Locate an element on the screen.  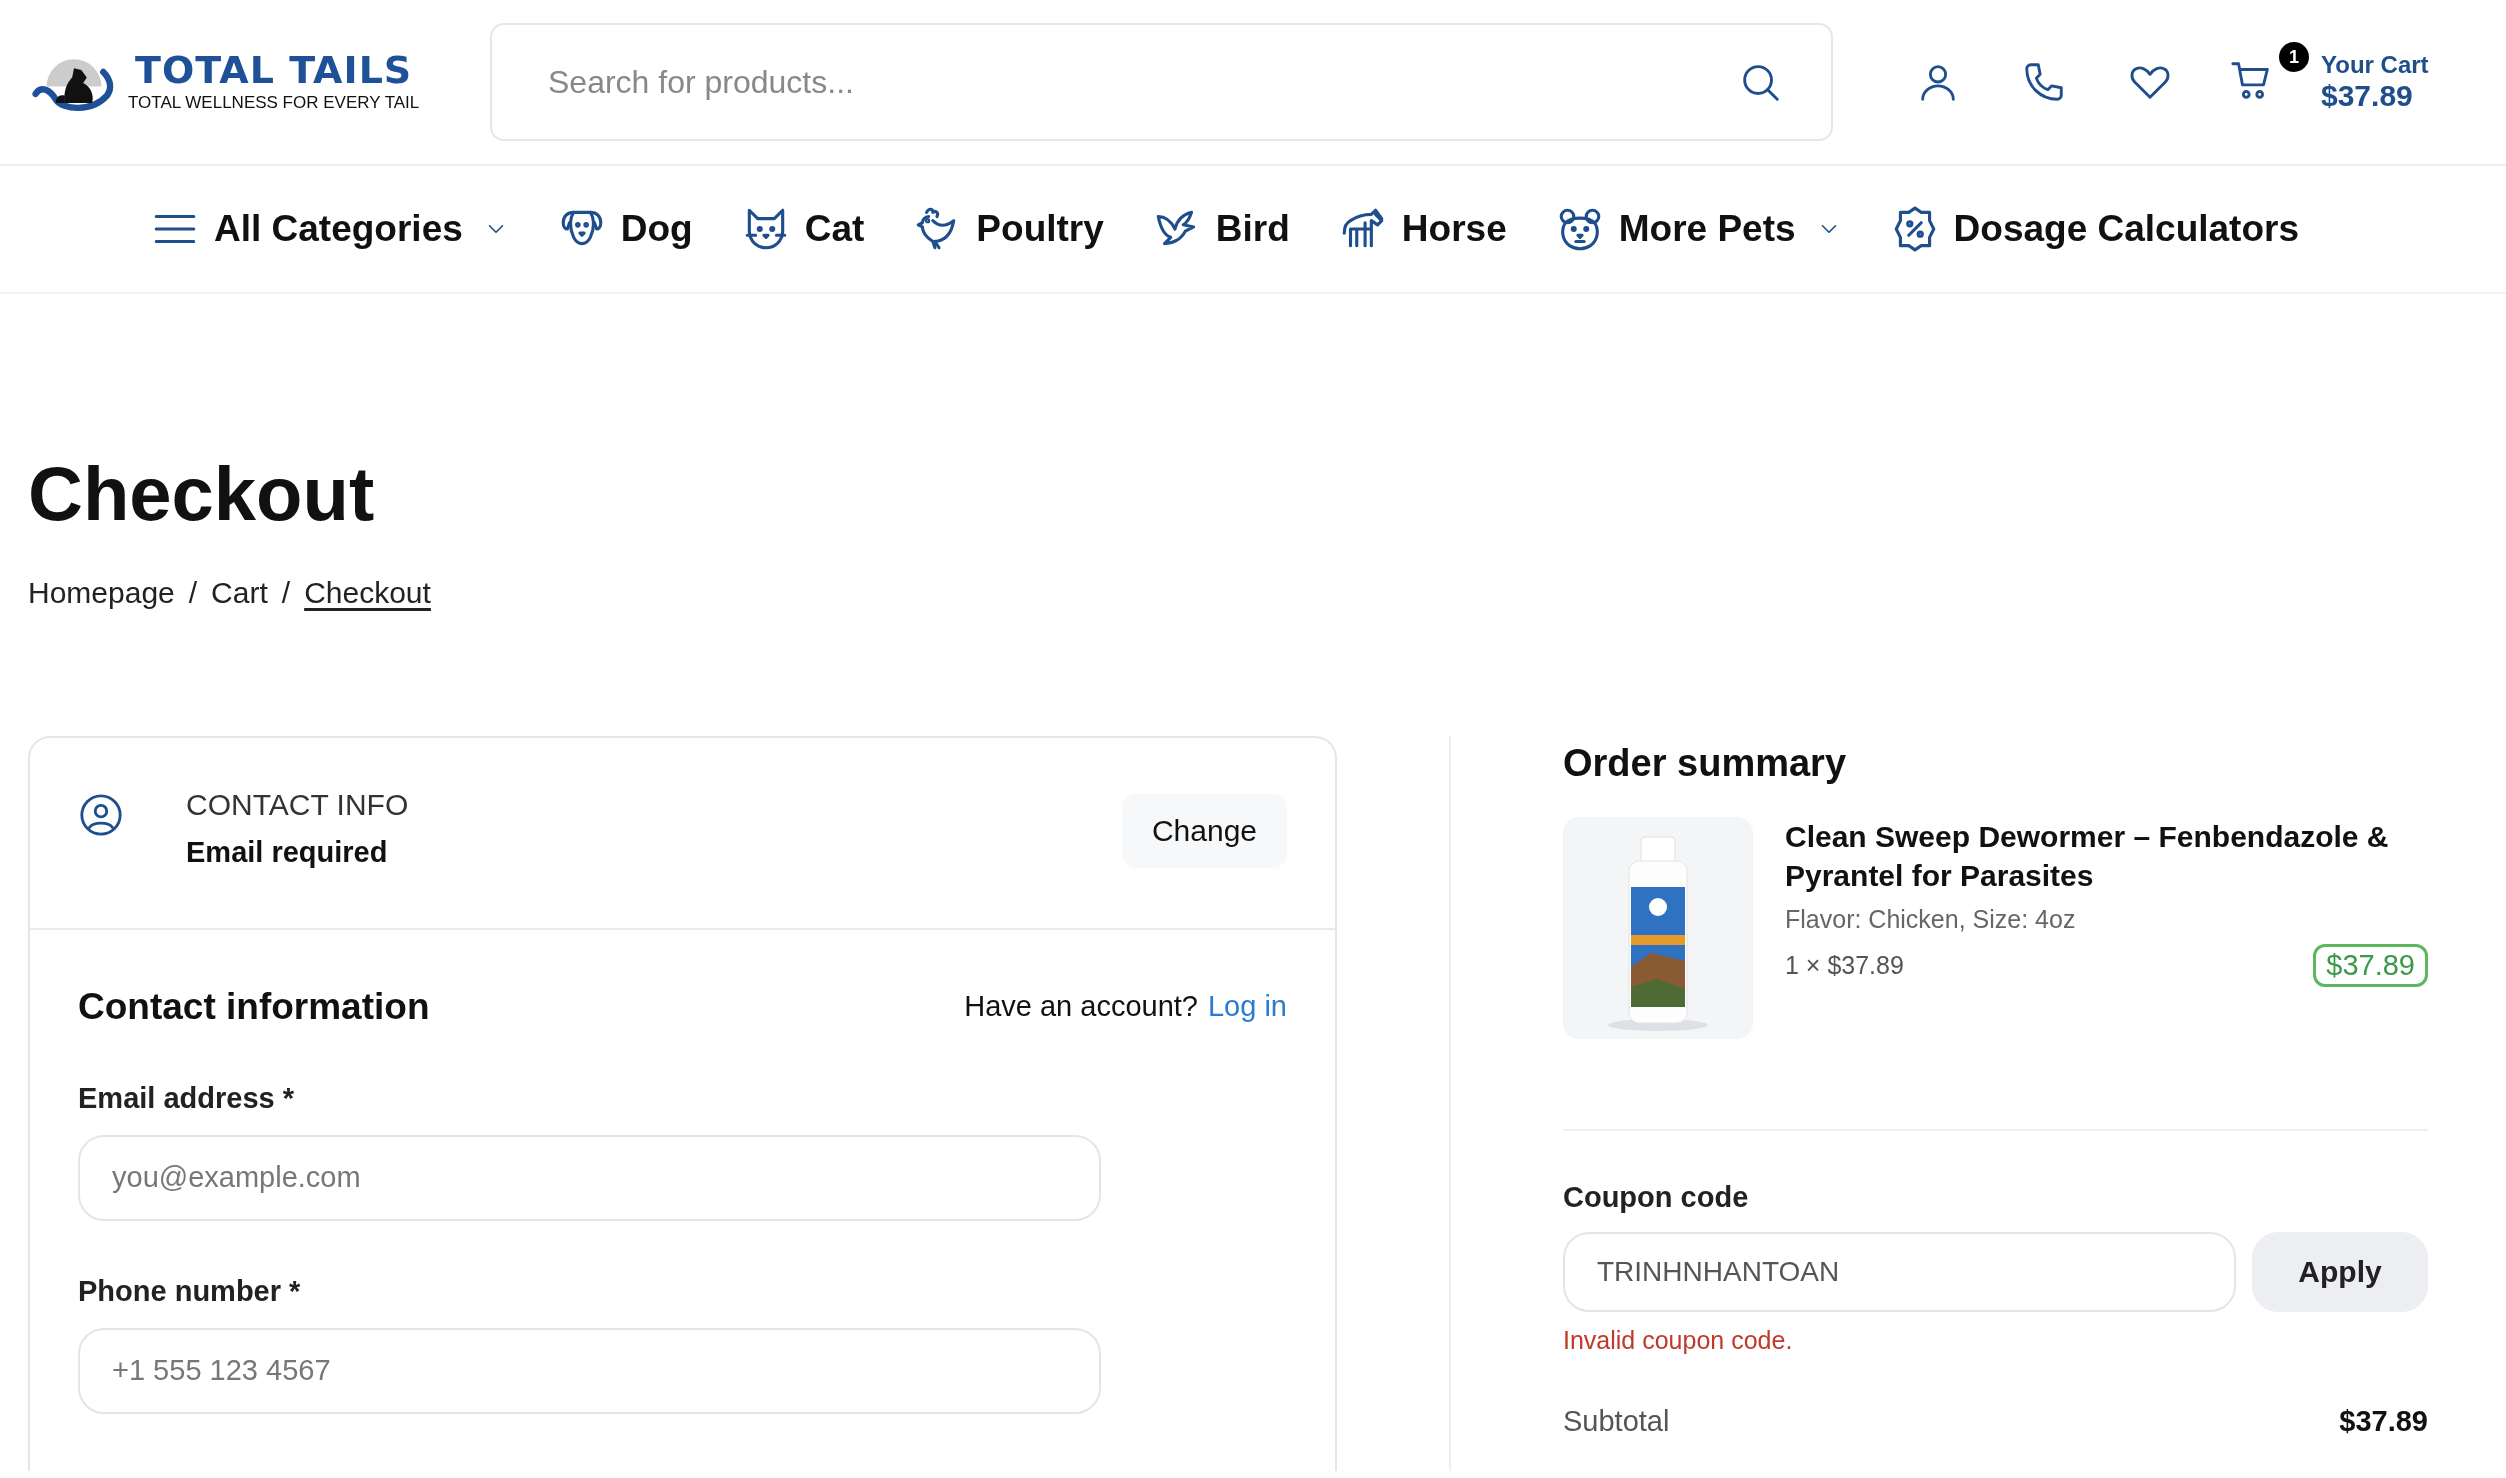
field-label: Phone number * is located at coordinates (190, 1291).